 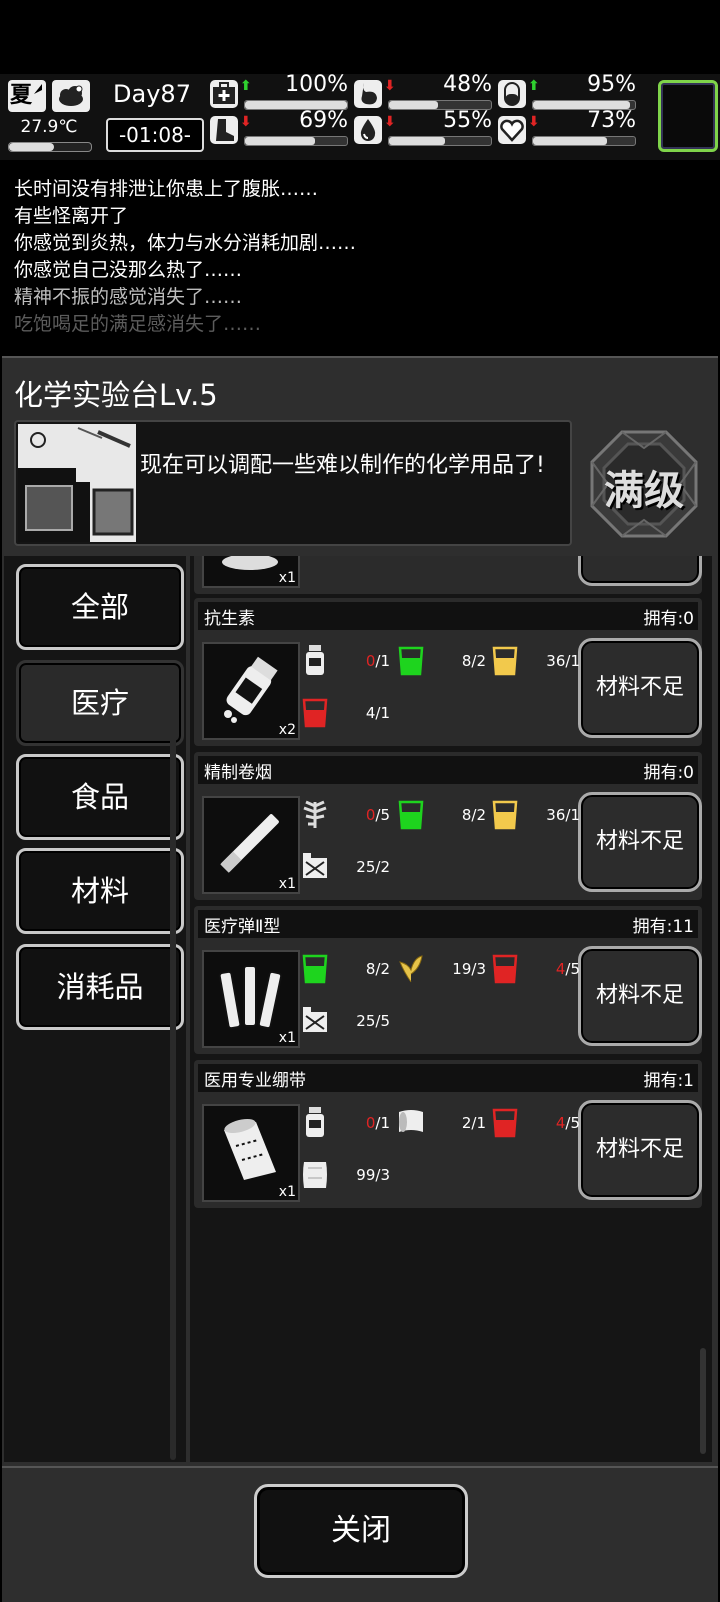 What do you see at coordinates (474, 1123) in the screenshot?
I see `material-amount: 2/1` at bounding box center [474, 1123].